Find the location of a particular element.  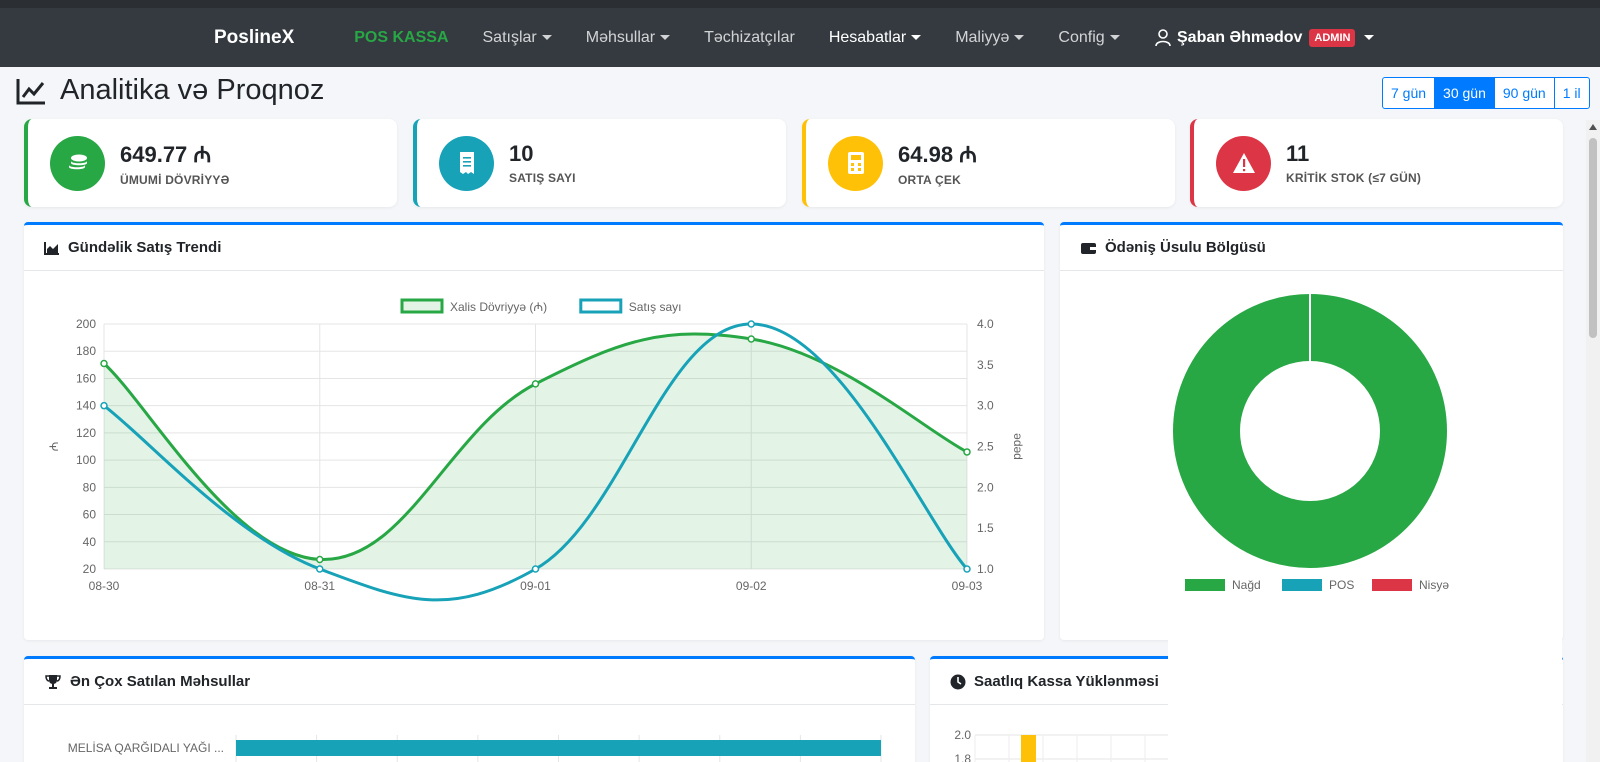

kpi-card-sales-count: 10 SATIŞ SAYI is located at coordinates (599, 163).